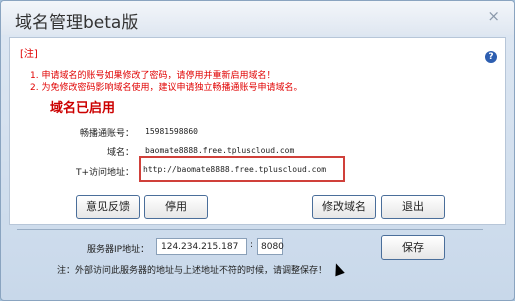 The width and height of the screenshot is (515, 301). What do you see at coordinates (29, 54) in the screenshot?
I see `notice-label: [注]` at bounding box center [29, 54].